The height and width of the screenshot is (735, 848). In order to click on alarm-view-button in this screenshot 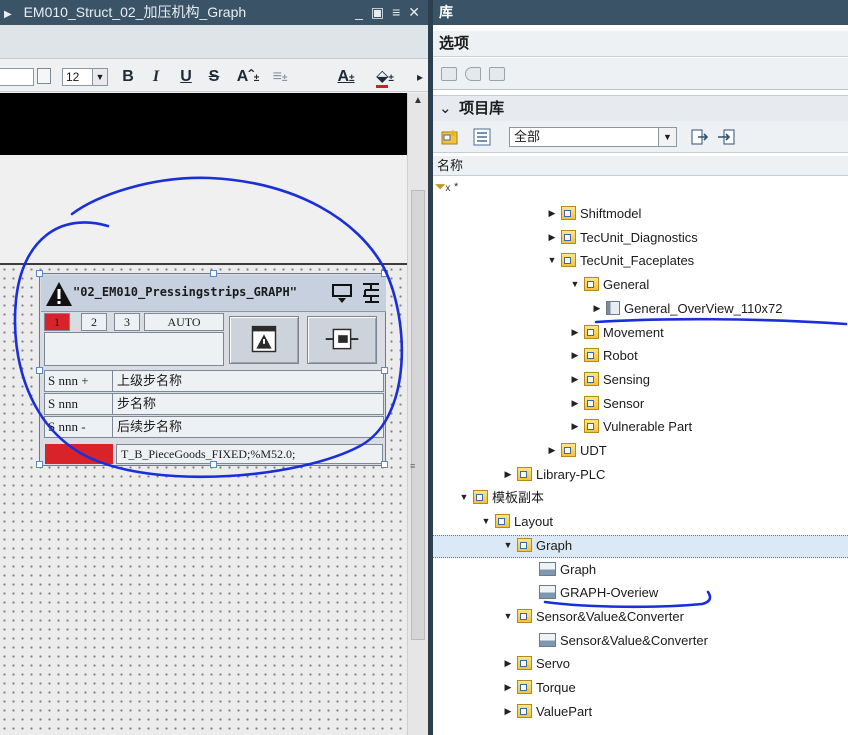, I will do `click(264, 340)`.